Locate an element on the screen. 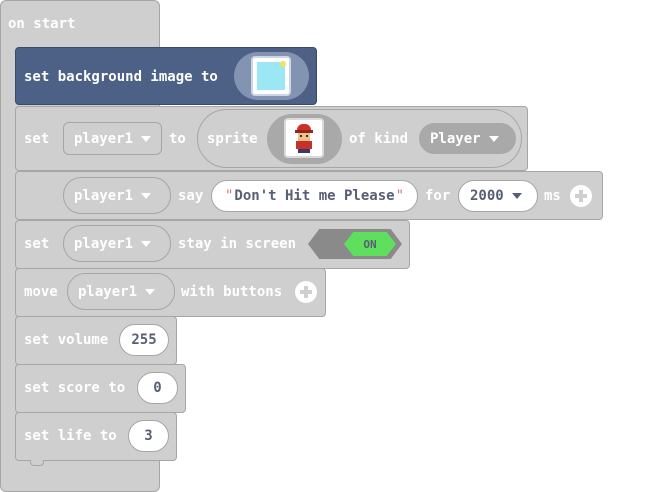 This screenshot has width=654, height=492. block-bottom-notch is located at coordinates (37, 463).